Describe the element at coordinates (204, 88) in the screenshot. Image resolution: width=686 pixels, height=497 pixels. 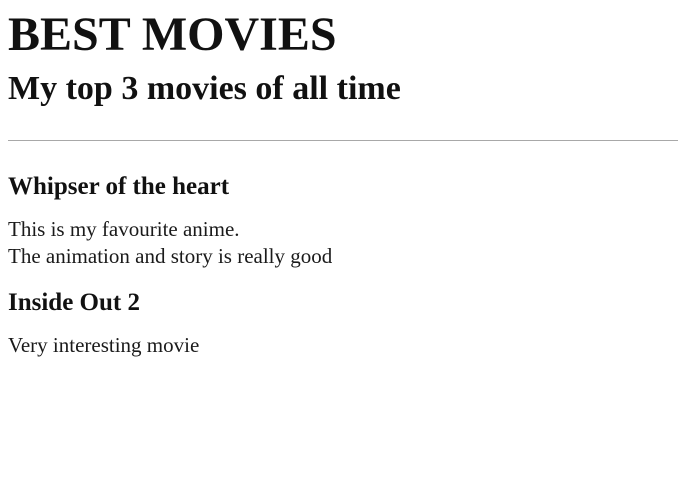
I see `page-subtitle: My top 3 movies of all time` at that location.